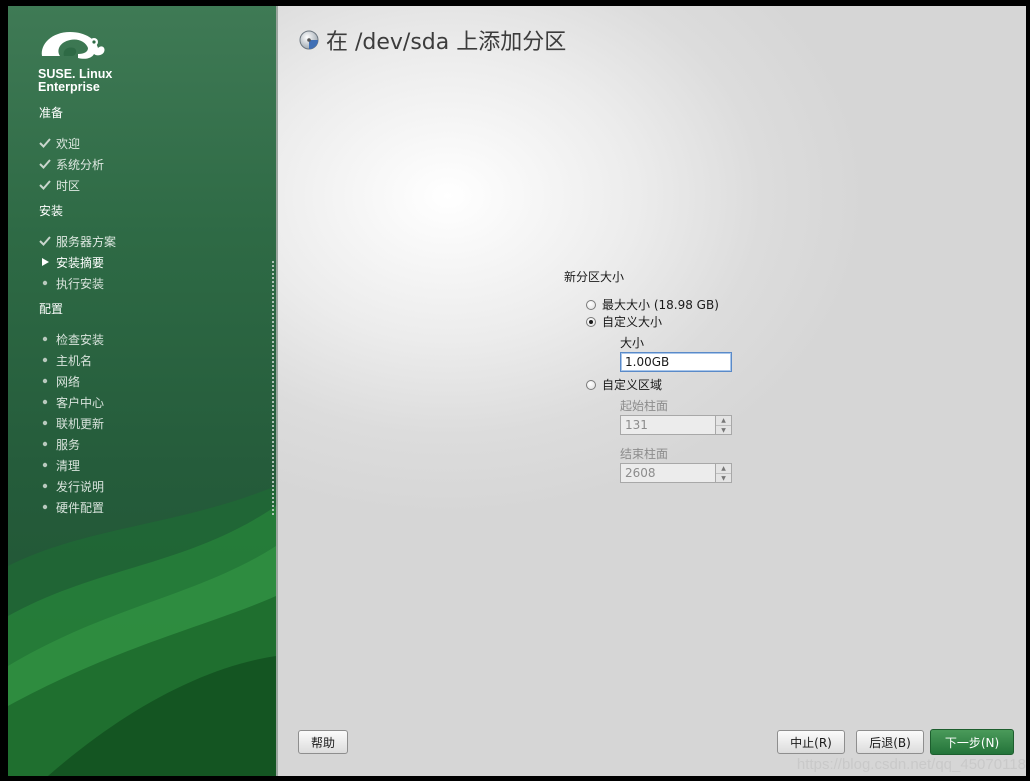 The height and width of the screenshot is (781, 1030). I want to click on step-label: 清理, so click(68, 465).